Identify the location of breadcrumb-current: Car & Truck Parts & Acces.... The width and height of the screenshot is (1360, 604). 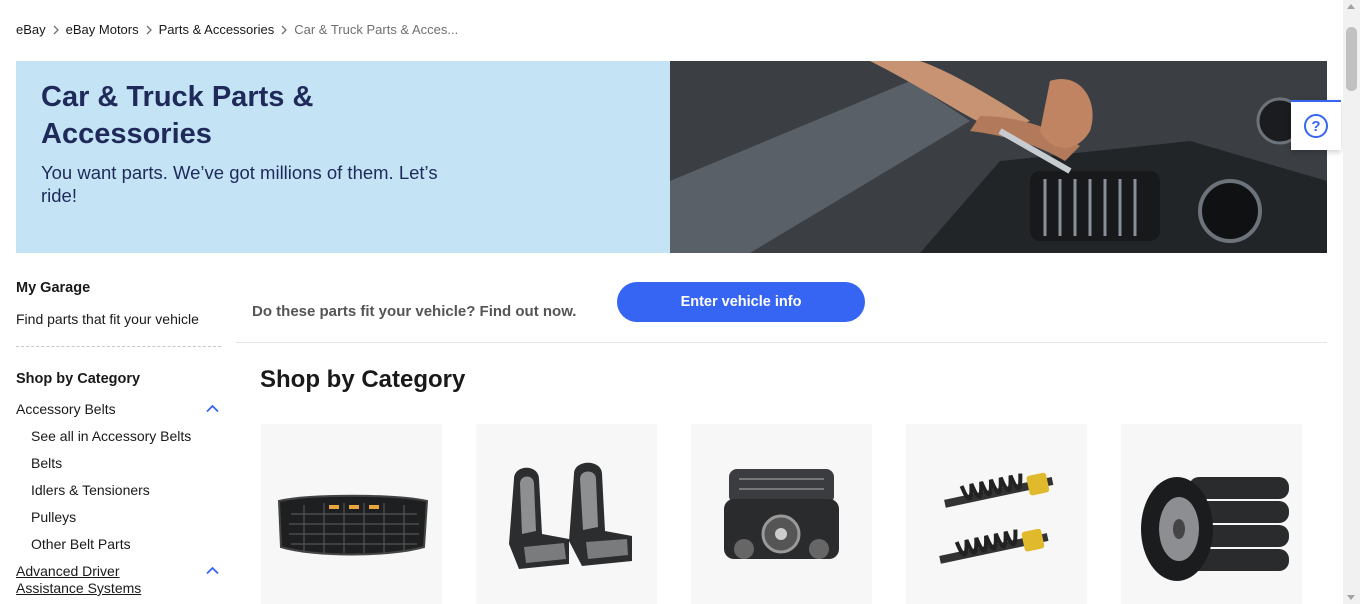
(376, 29).